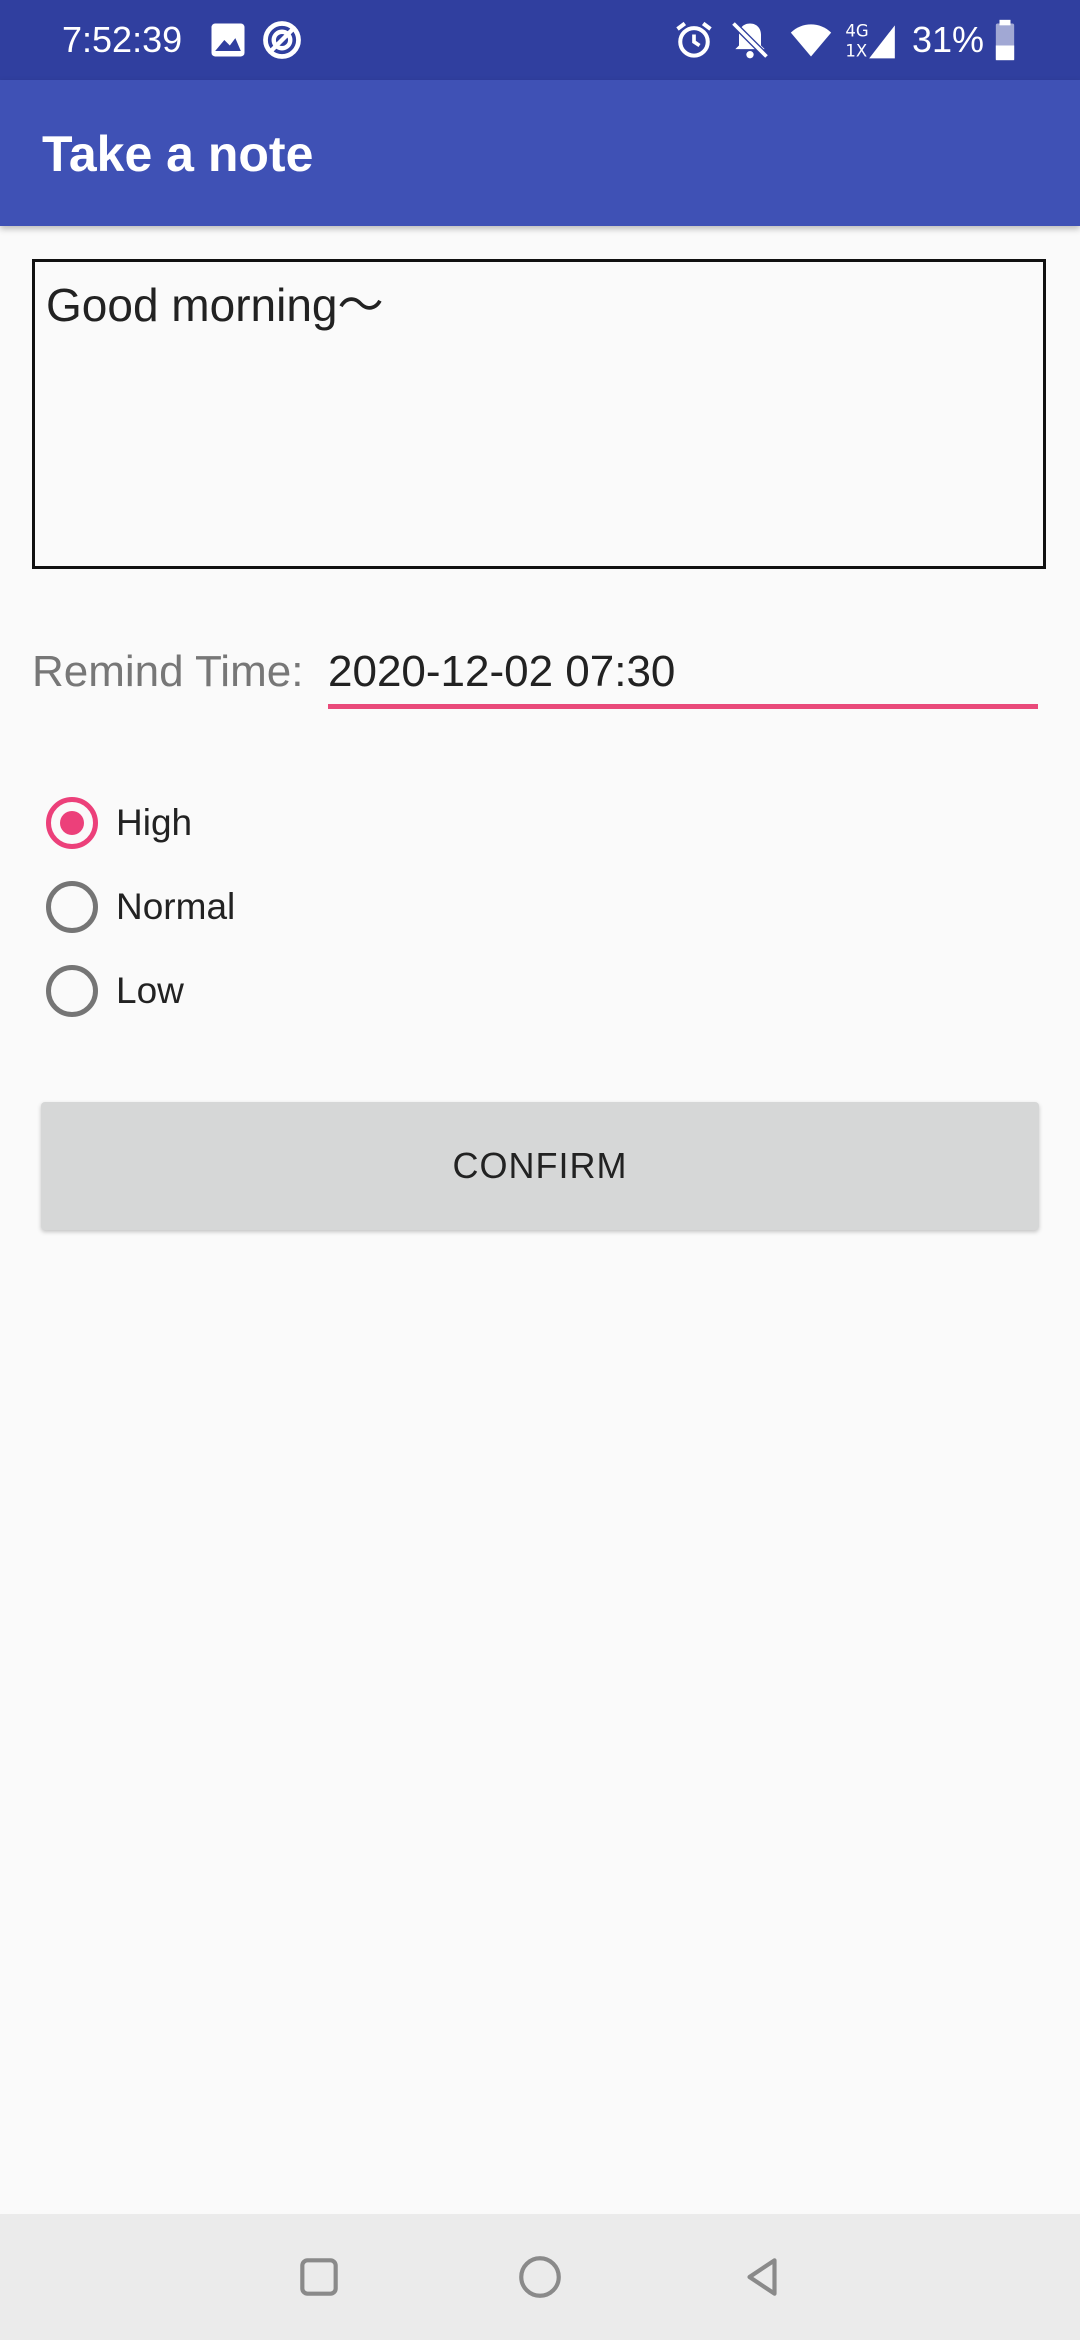  What do you see at coordinates (948, 39) in the screenshot?
I see `battery-percent: 31%` at bounding box center [948, 39].